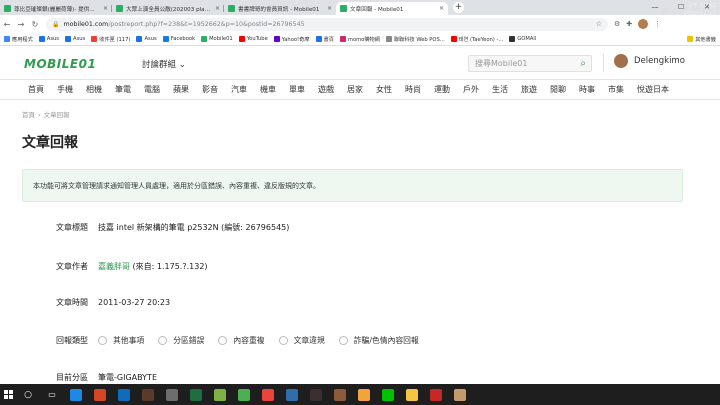  What do you see at coordinates (364, 394) in the screenshot?
I see `taskbar-app-app-orange` at bounding box center [364, 394].